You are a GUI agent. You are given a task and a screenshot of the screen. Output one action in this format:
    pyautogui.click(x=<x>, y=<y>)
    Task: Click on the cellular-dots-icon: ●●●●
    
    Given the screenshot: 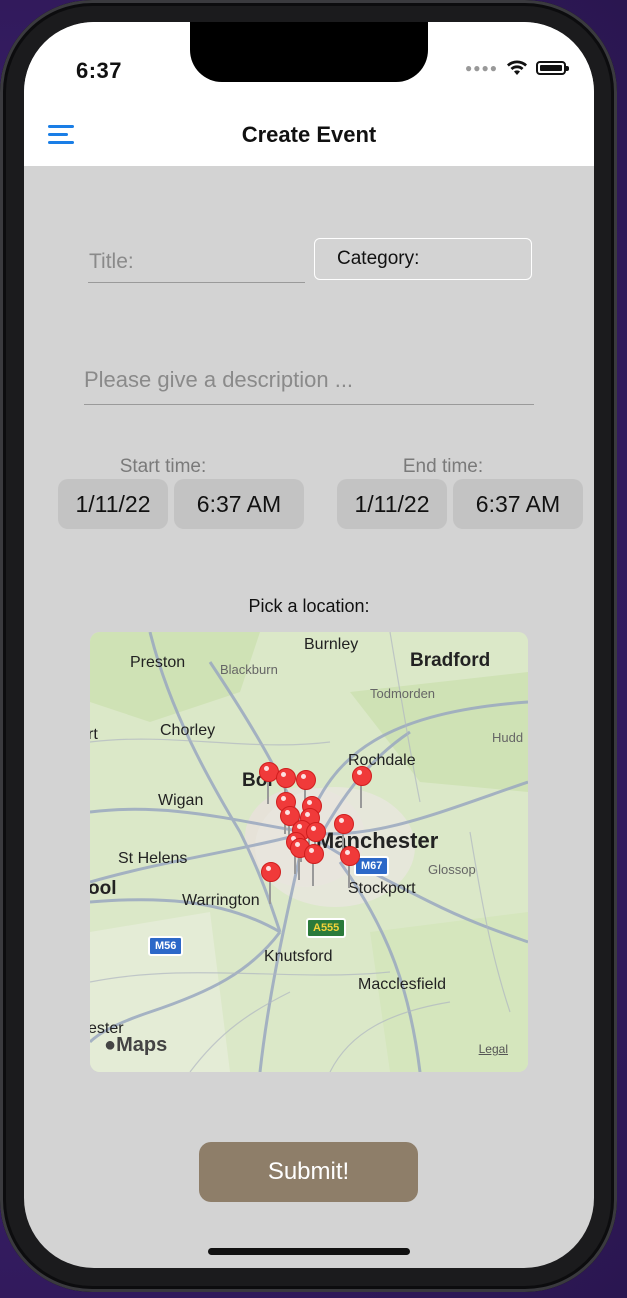 What is the action you would take?
    pyautogui.click(x=481, y=68)
    